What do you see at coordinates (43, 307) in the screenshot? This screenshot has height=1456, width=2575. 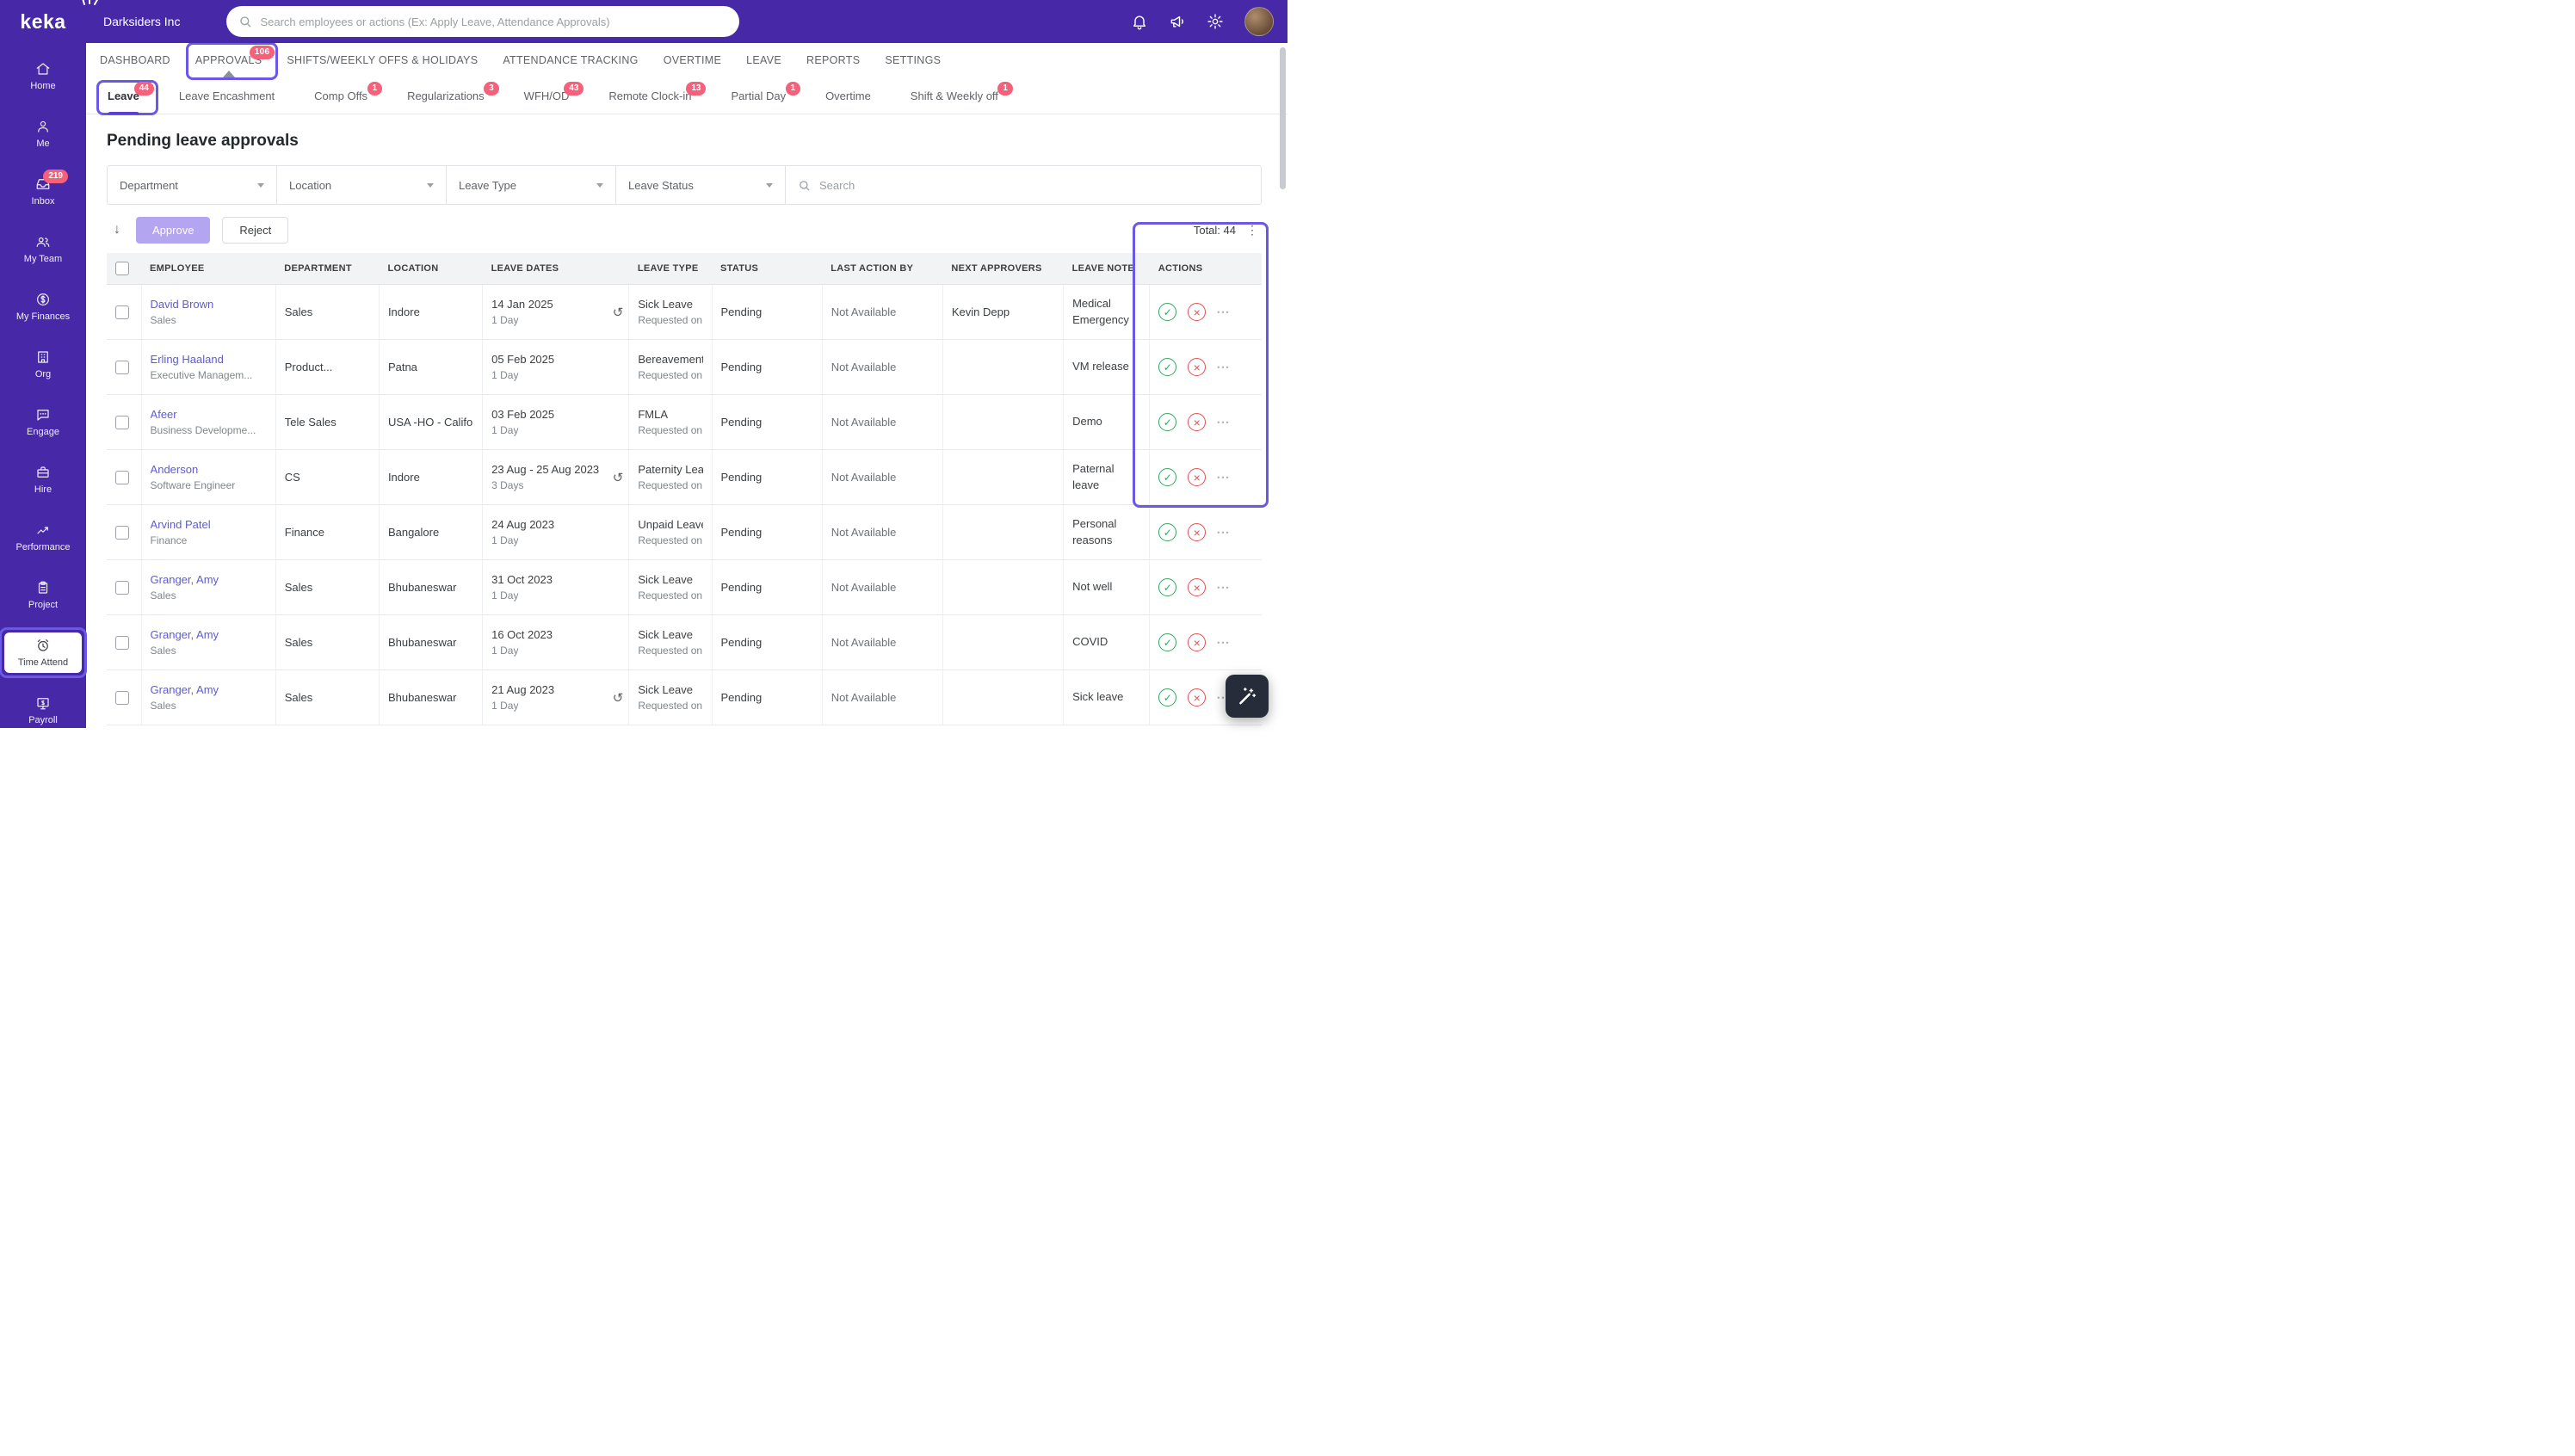 I see `sidebar-item-my-finances: My Finances` at bounding box center [43, 307].